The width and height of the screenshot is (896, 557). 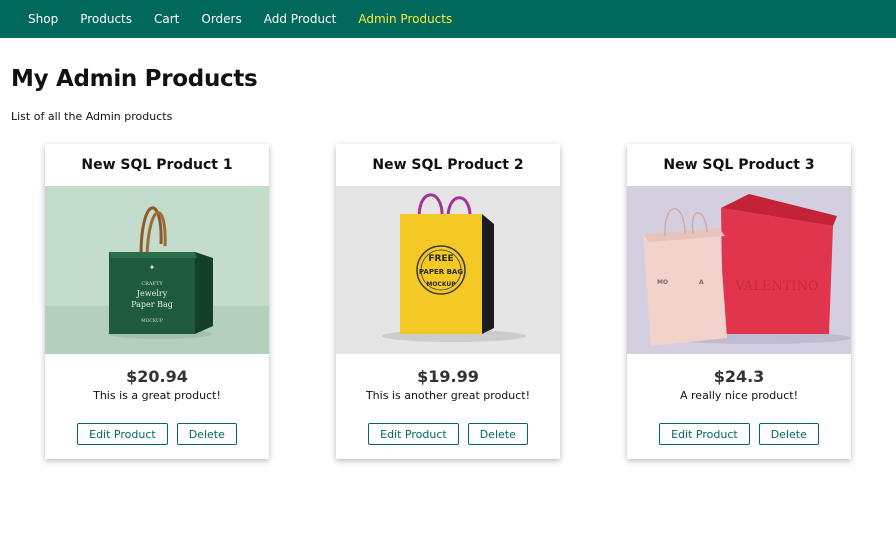 I want to click on nav-admin-products: Admin Products, so click(x=405, y=19).